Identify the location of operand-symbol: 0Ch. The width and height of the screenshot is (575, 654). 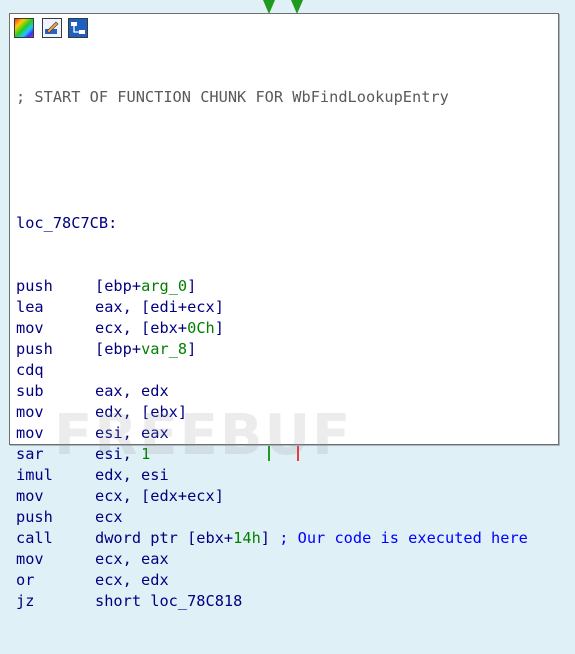
(201, 328).